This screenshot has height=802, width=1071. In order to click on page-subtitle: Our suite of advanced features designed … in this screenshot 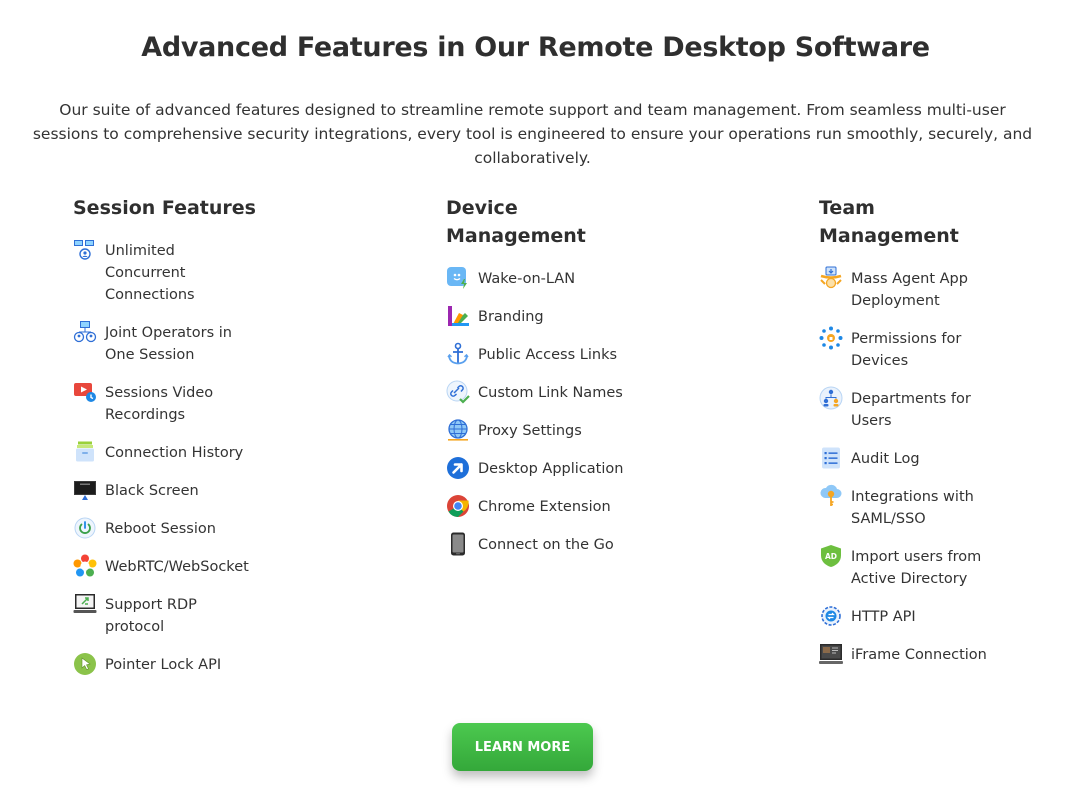, I will do `click(532, 133)`.